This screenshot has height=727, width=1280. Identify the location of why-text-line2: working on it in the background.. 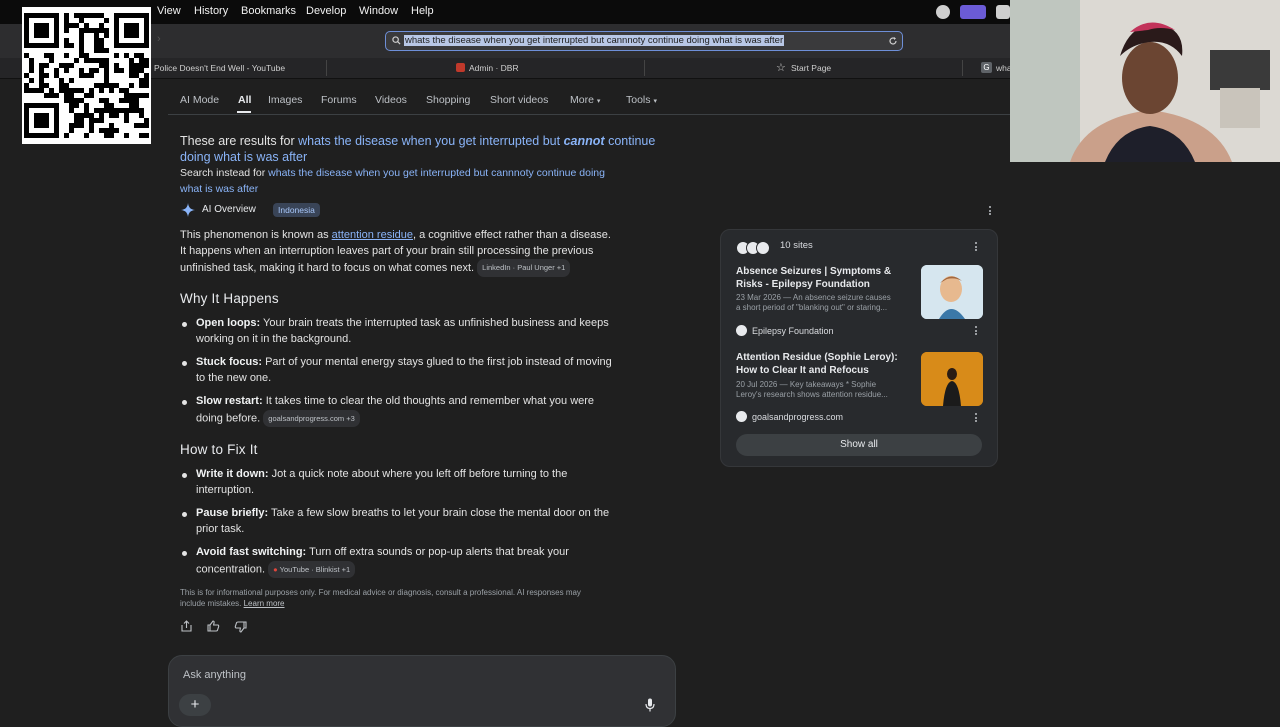
(274, 338).